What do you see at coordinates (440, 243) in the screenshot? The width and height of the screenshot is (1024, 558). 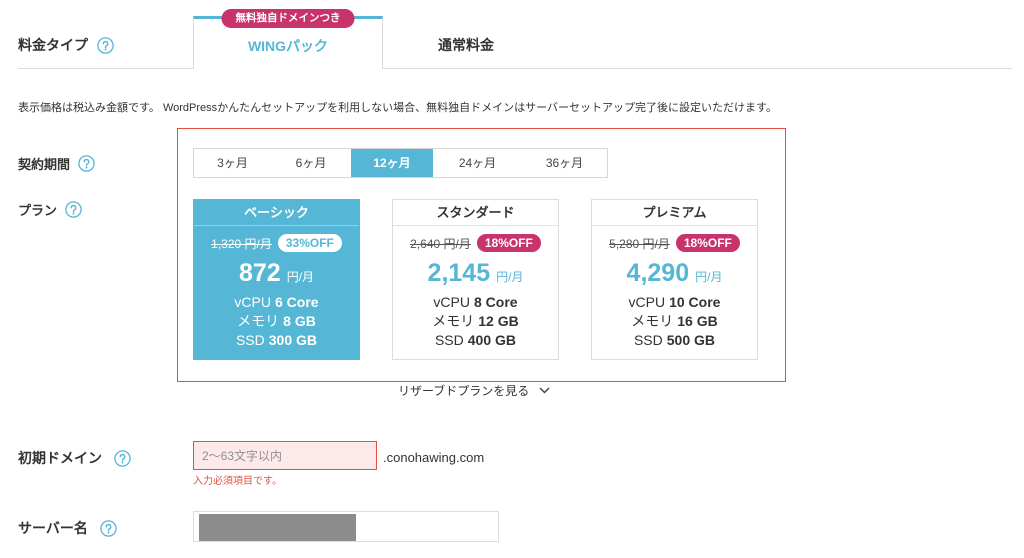 I see `original-price: 2,640 円/月` at bounding box center [440, 243].